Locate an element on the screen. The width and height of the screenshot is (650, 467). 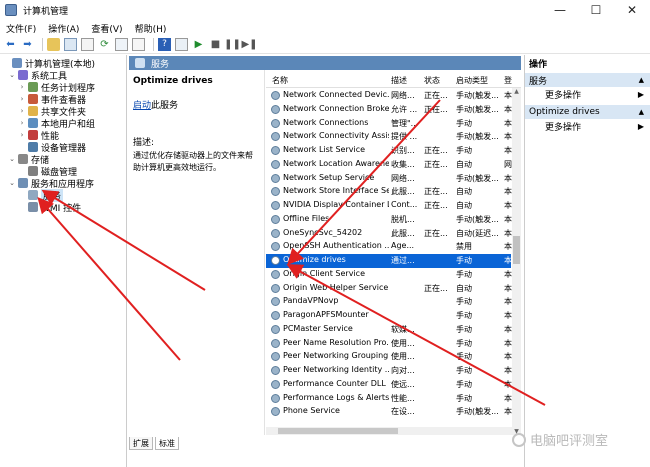
scroll-up-icon: ▲ is located at coordinates (516, 91).